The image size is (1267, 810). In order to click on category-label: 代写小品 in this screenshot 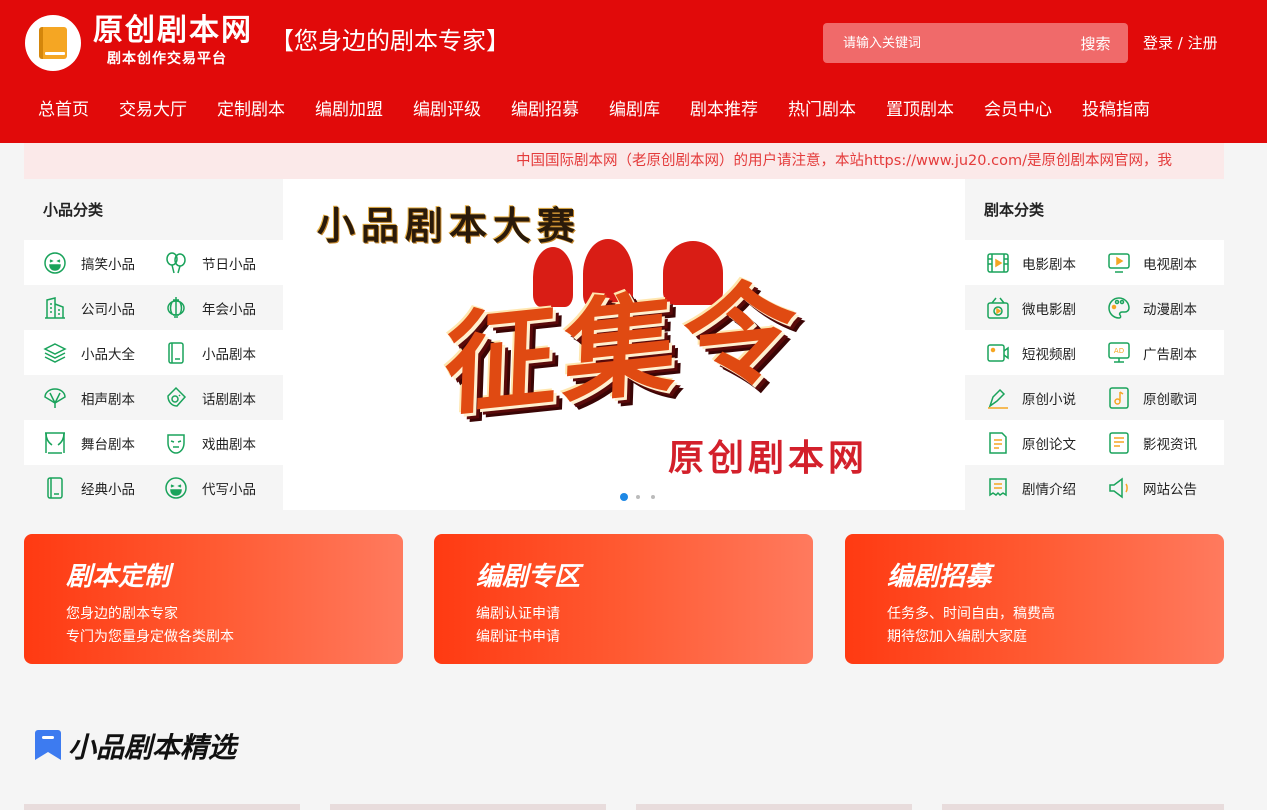, I will do `click(229, 489)`.